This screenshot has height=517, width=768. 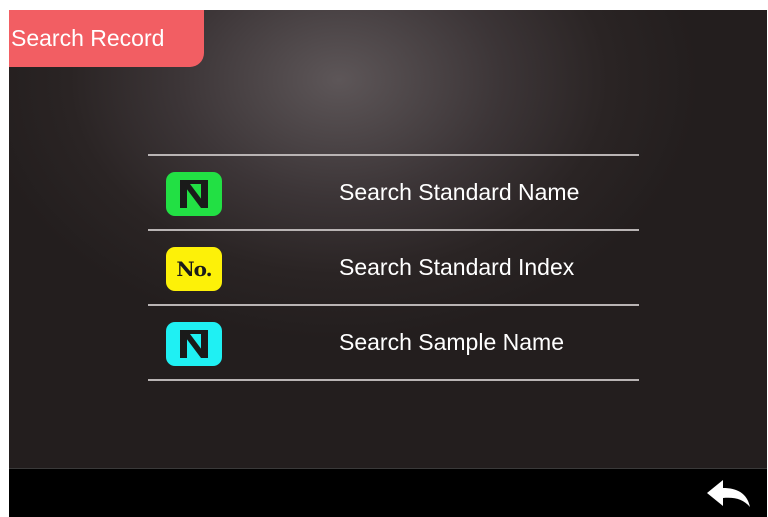 I want to click on index-number-icon: No., so click(x=194, y=269).